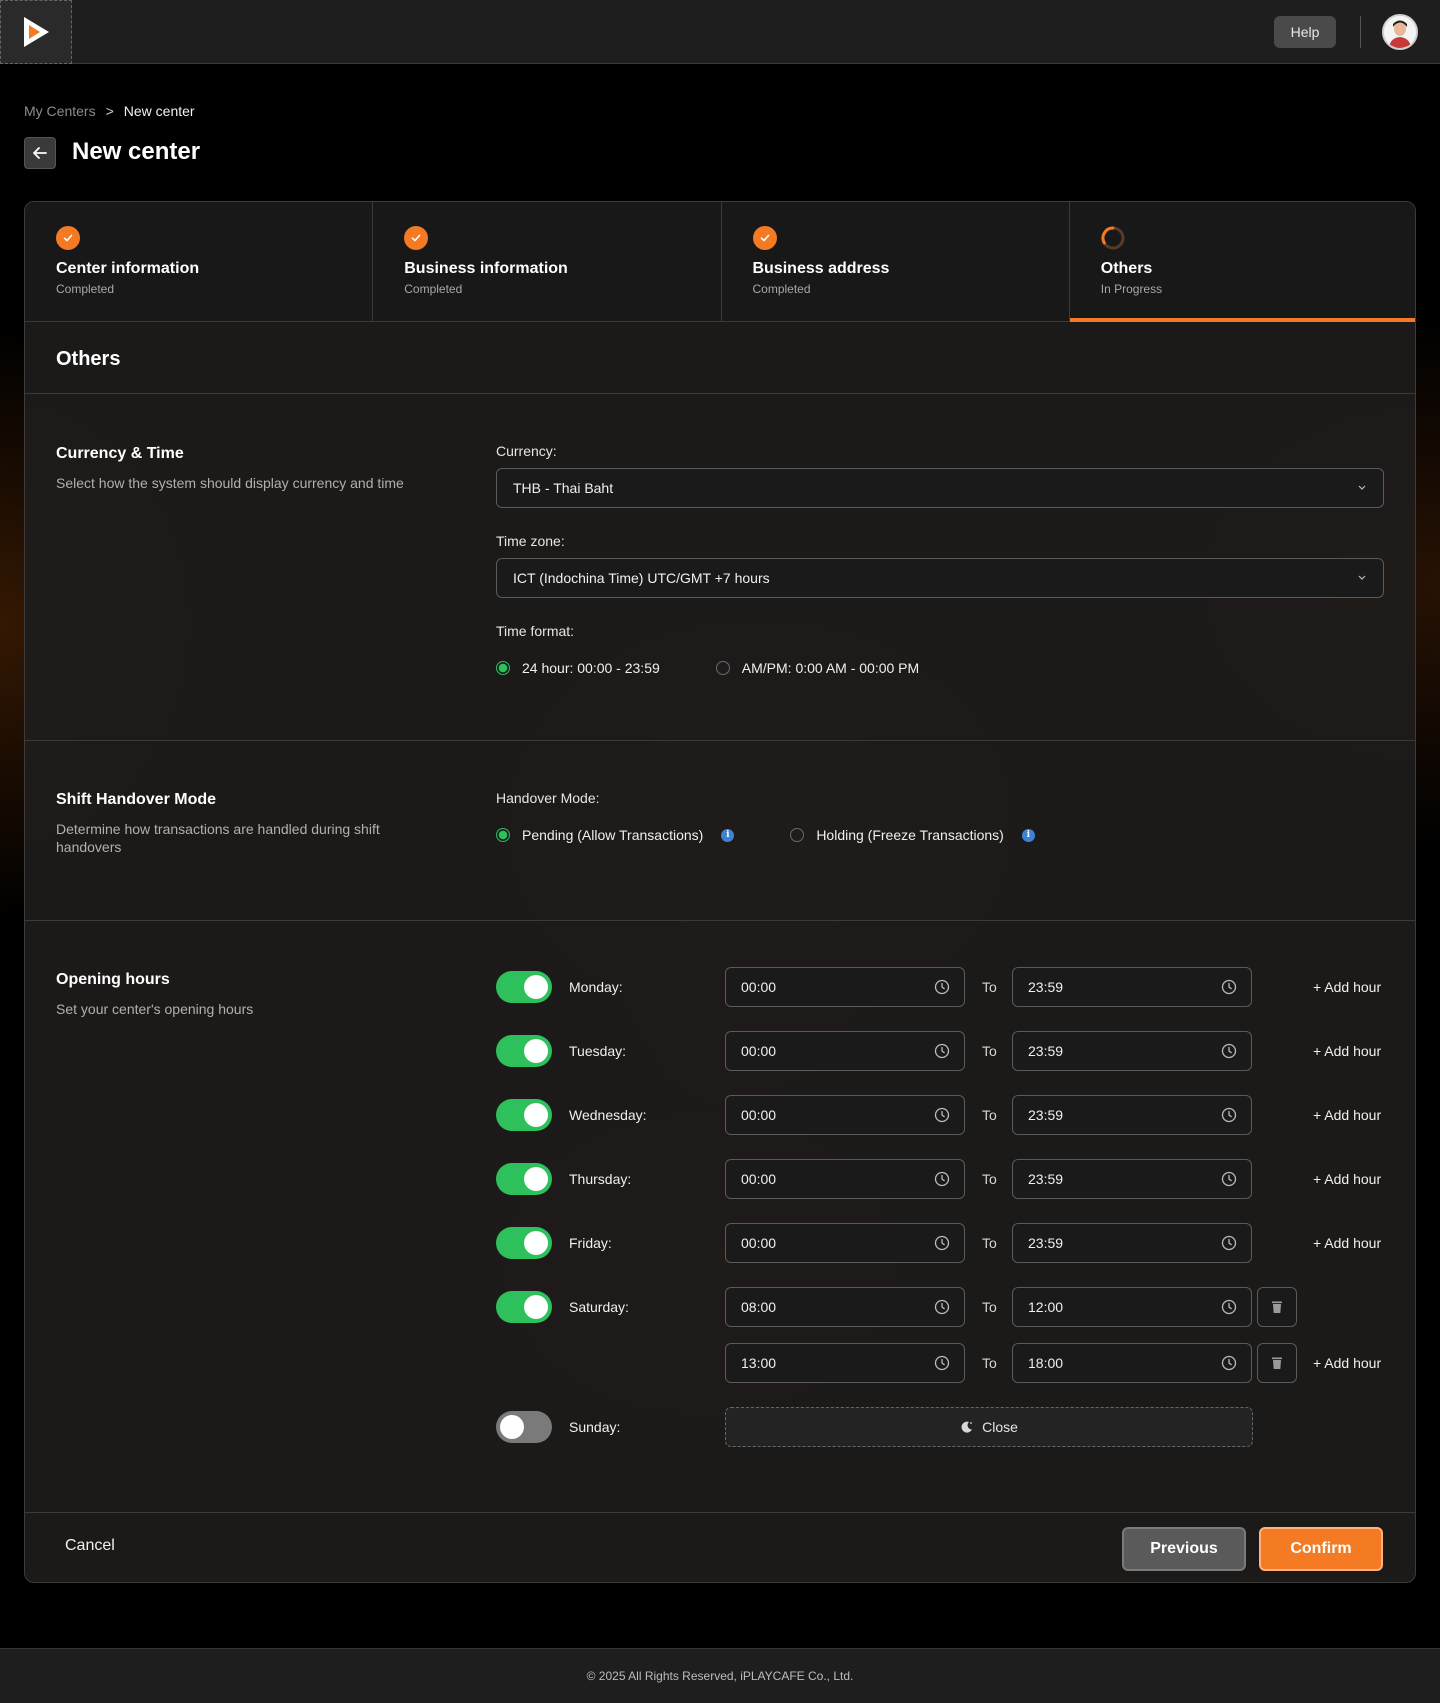 This screenshot has height=1703, width=1440. What do you see at coordinates (1113, 238) in the screenshot?
I see `in-progress-spinner-icon` at bounding box center [1113, 238].